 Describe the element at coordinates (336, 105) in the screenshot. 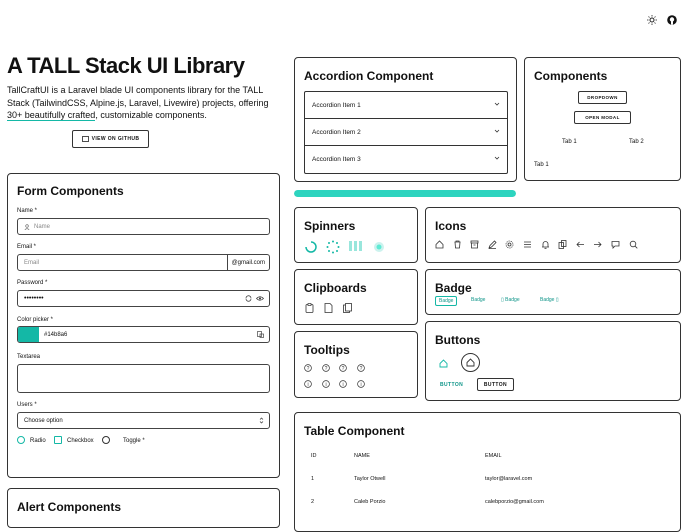

I see `accordion-item-label: Accordion Item 1` at that location.